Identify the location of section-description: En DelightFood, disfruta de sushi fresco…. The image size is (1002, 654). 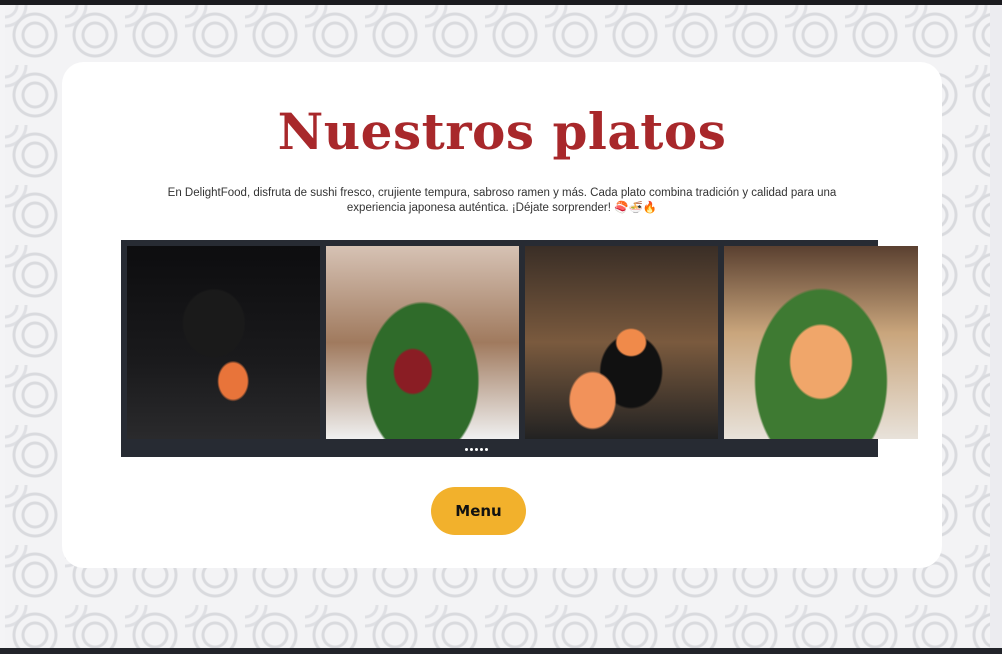
(502, 200).